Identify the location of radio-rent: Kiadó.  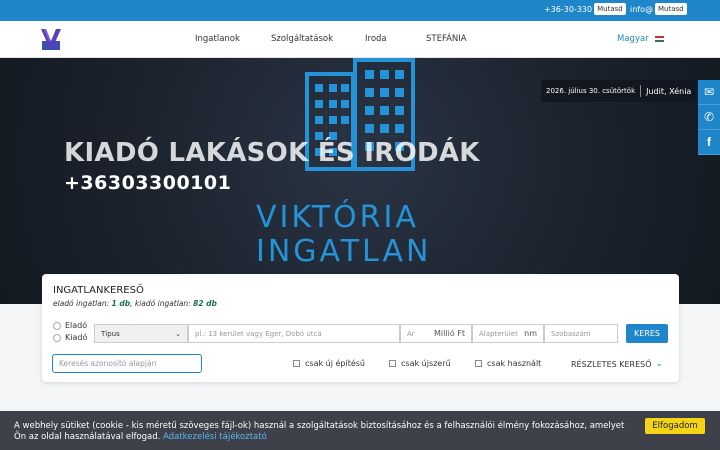
(70, 337).